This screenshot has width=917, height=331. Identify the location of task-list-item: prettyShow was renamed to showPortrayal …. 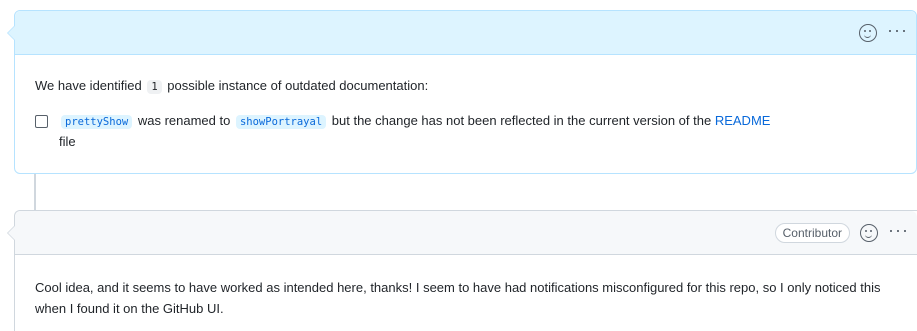
(475, 131).